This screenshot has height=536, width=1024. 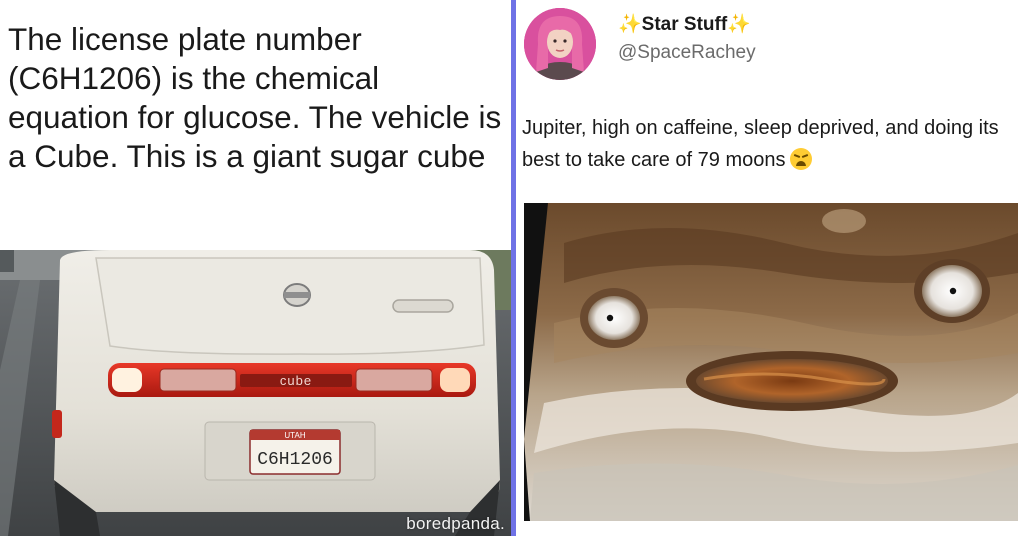 What do you see at coordinates (687, 53) in the screenshot?
I see `user-handle: @SpaceRachey` at bounding box center [687, 53].